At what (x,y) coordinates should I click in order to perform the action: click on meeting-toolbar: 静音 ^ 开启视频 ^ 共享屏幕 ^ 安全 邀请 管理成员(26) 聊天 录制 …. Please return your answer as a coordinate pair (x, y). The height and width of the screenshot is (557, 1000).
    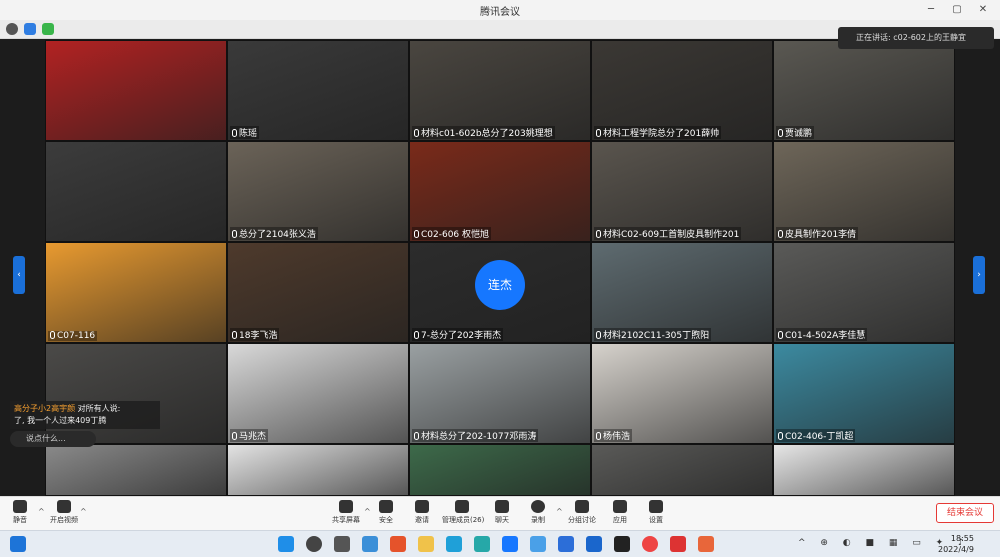
    Looking at the image, I should click on (500, 513).